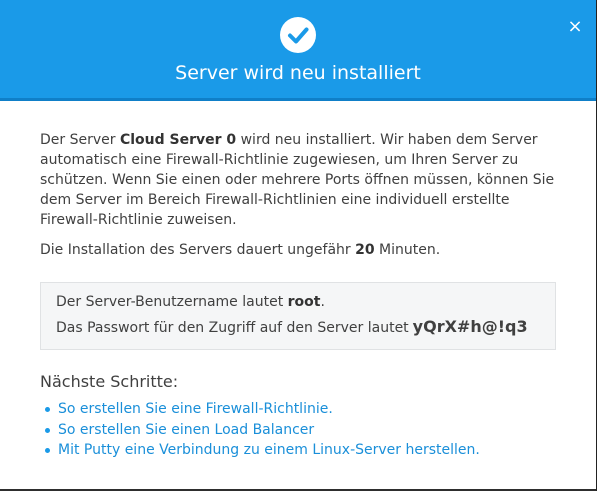  Describe the element at coordinates (575, 27) in the screenshot. I see `close-icon: ×` at that location.